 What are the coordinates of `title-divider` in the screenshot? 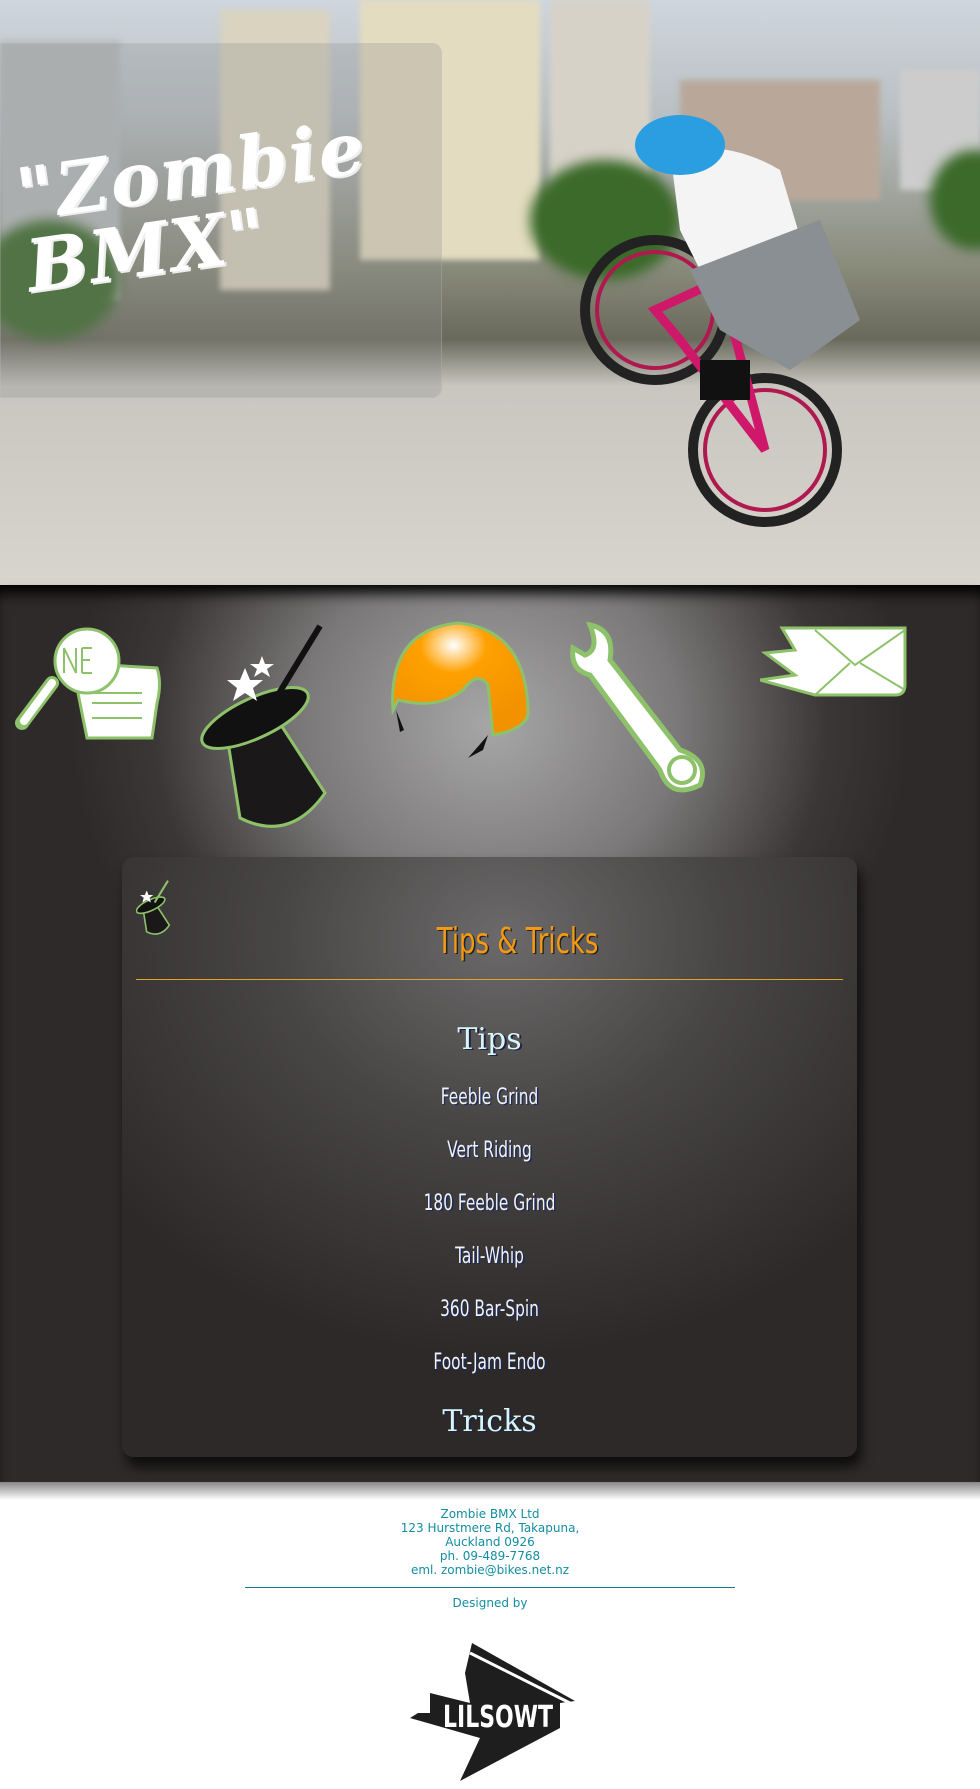 It's located at (489, 979).